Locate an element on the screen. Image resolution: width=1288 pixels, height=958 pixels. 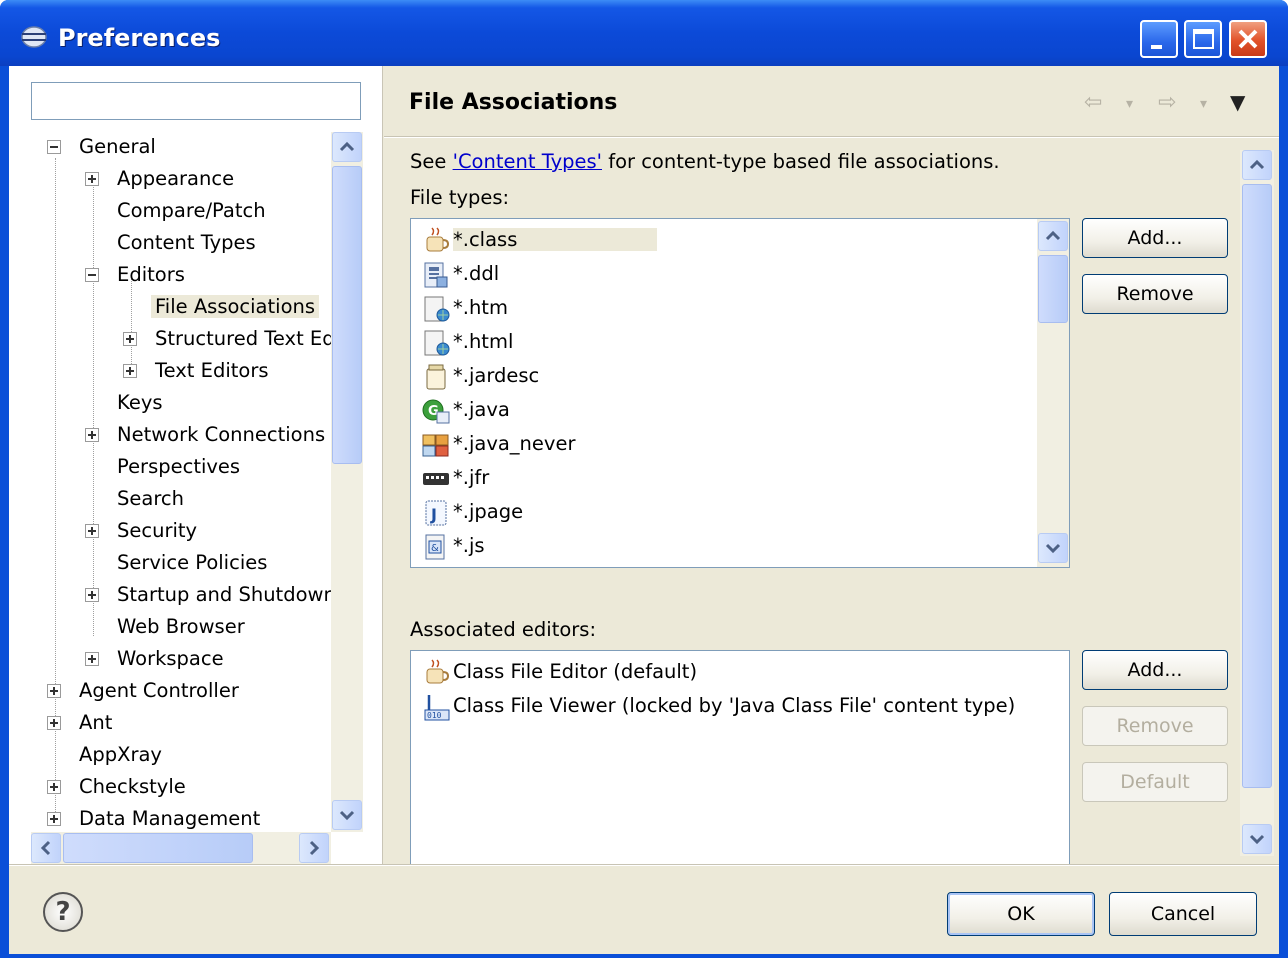
tree-item-file-associations: File Associations is located at coordinates (221, 307).